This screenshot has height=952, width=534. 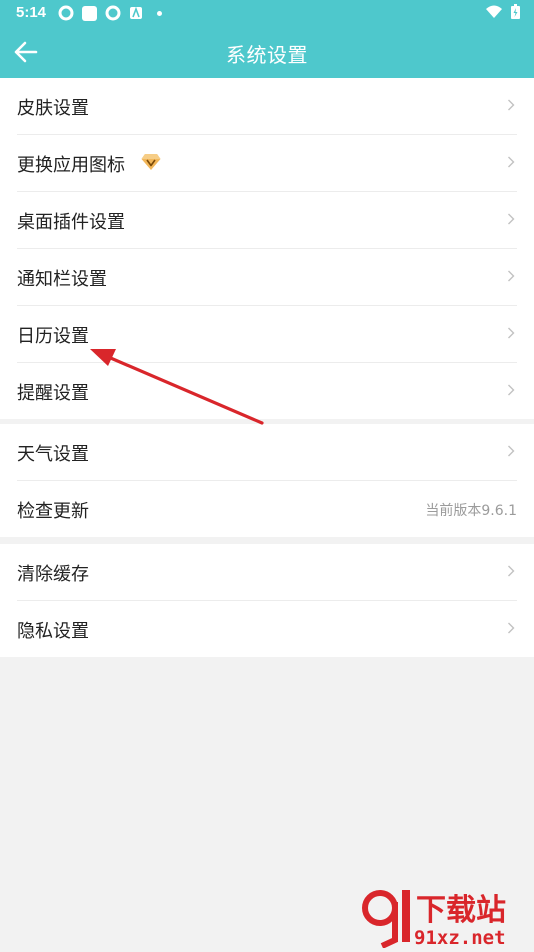 What do you see at coordinates (267, 106) in the screenshot?
I see `settings-item-skin: 皮肤设置` at bounding box center [267, 106].